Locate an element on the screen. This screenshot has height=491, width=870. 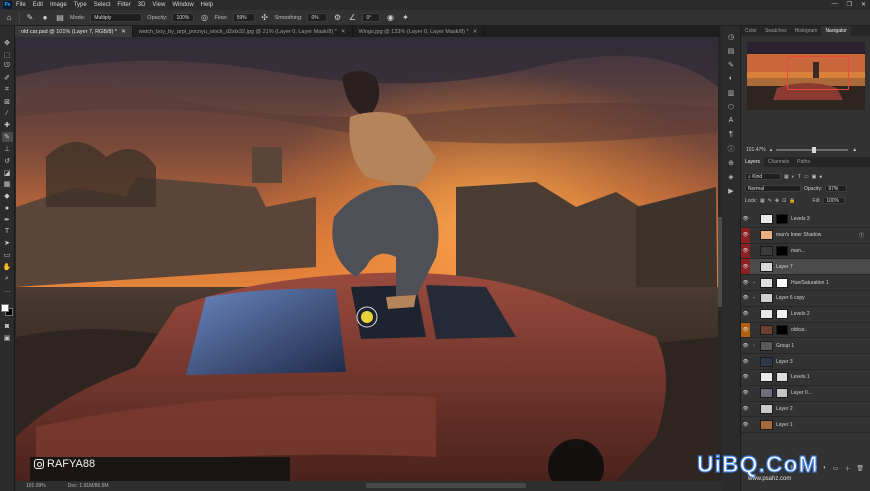
layer-name: man's Inner Shadow is located at coordinates (798, 235).